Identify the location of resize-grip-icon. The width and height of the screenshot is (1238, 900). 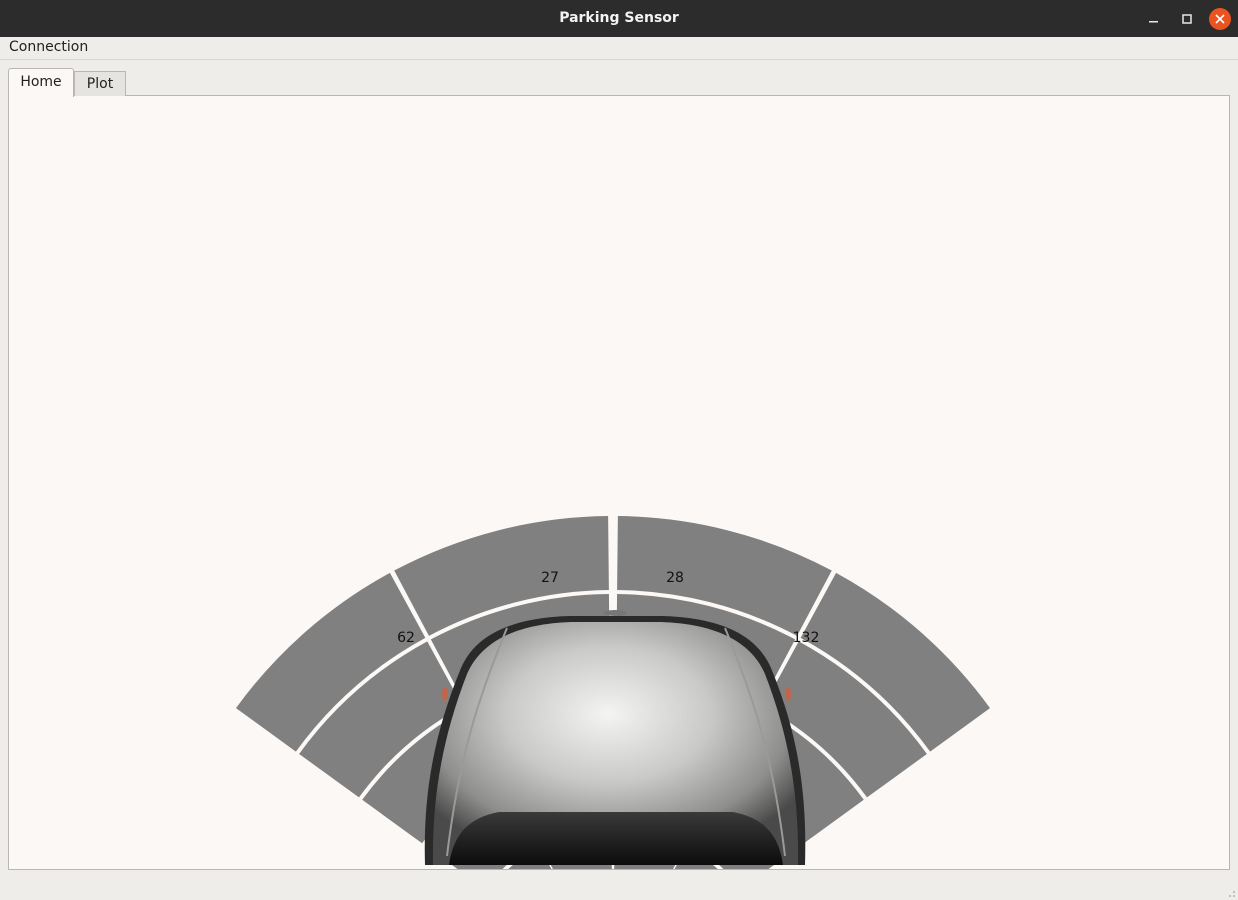
(1231, 893).